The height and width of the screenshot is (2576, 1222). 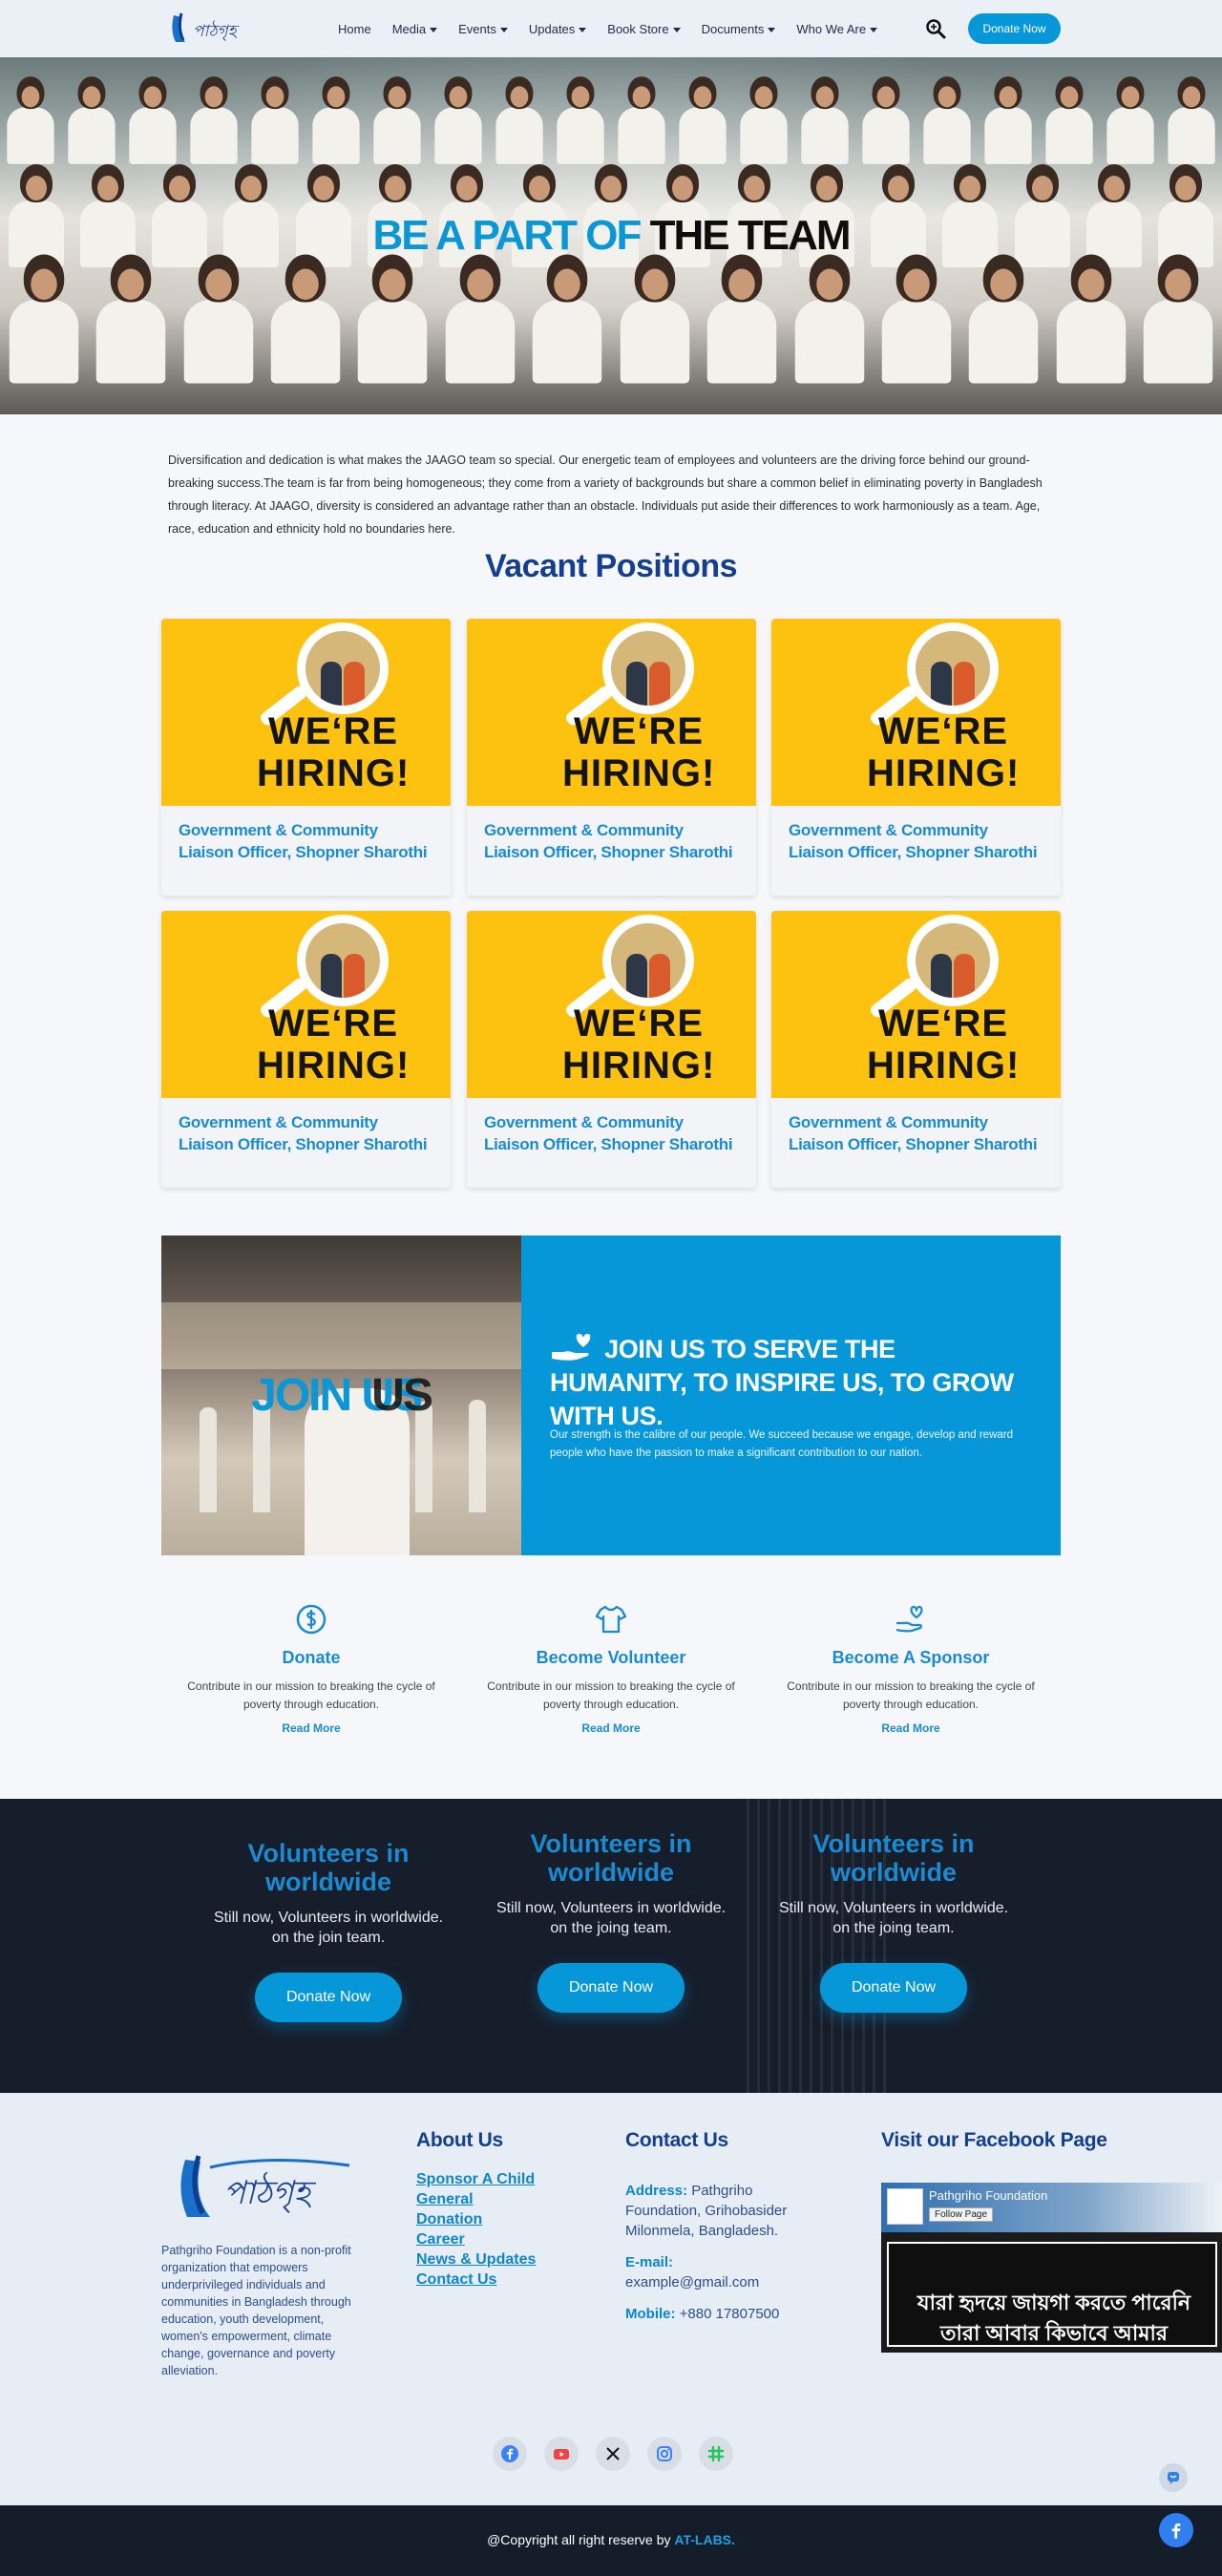 I want to click on nav-item-documents: Documents, so click(x=739, y=29).